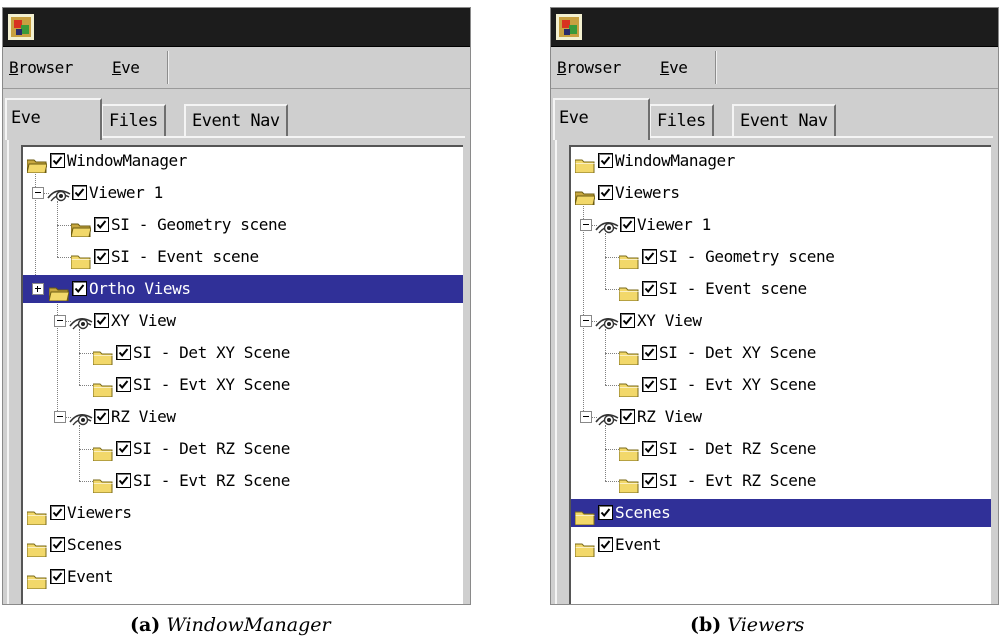 The image size is (1000, 644). What do you see at coordinates (95, 544) in the screenshot?
I see `tree-item-label: Scenes` at bounding box center [95, 544].